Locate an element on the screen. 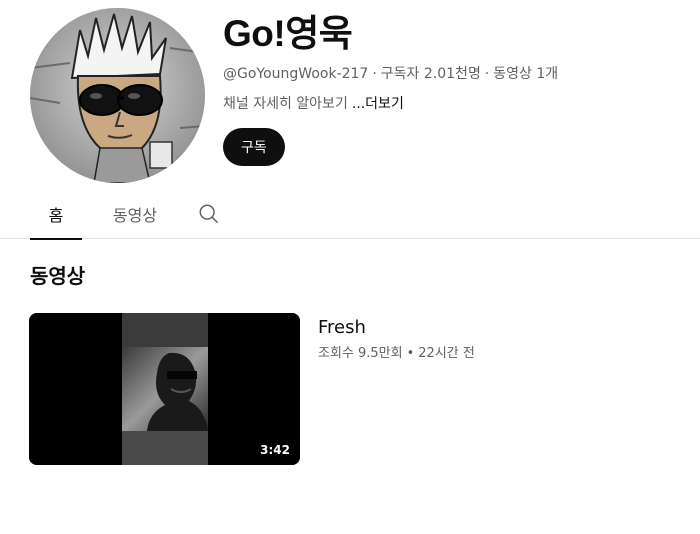 Image resolution: width=700 pixels, height=534 pixels. tab-videos: 동영상 is located at coordinates (135, 214).